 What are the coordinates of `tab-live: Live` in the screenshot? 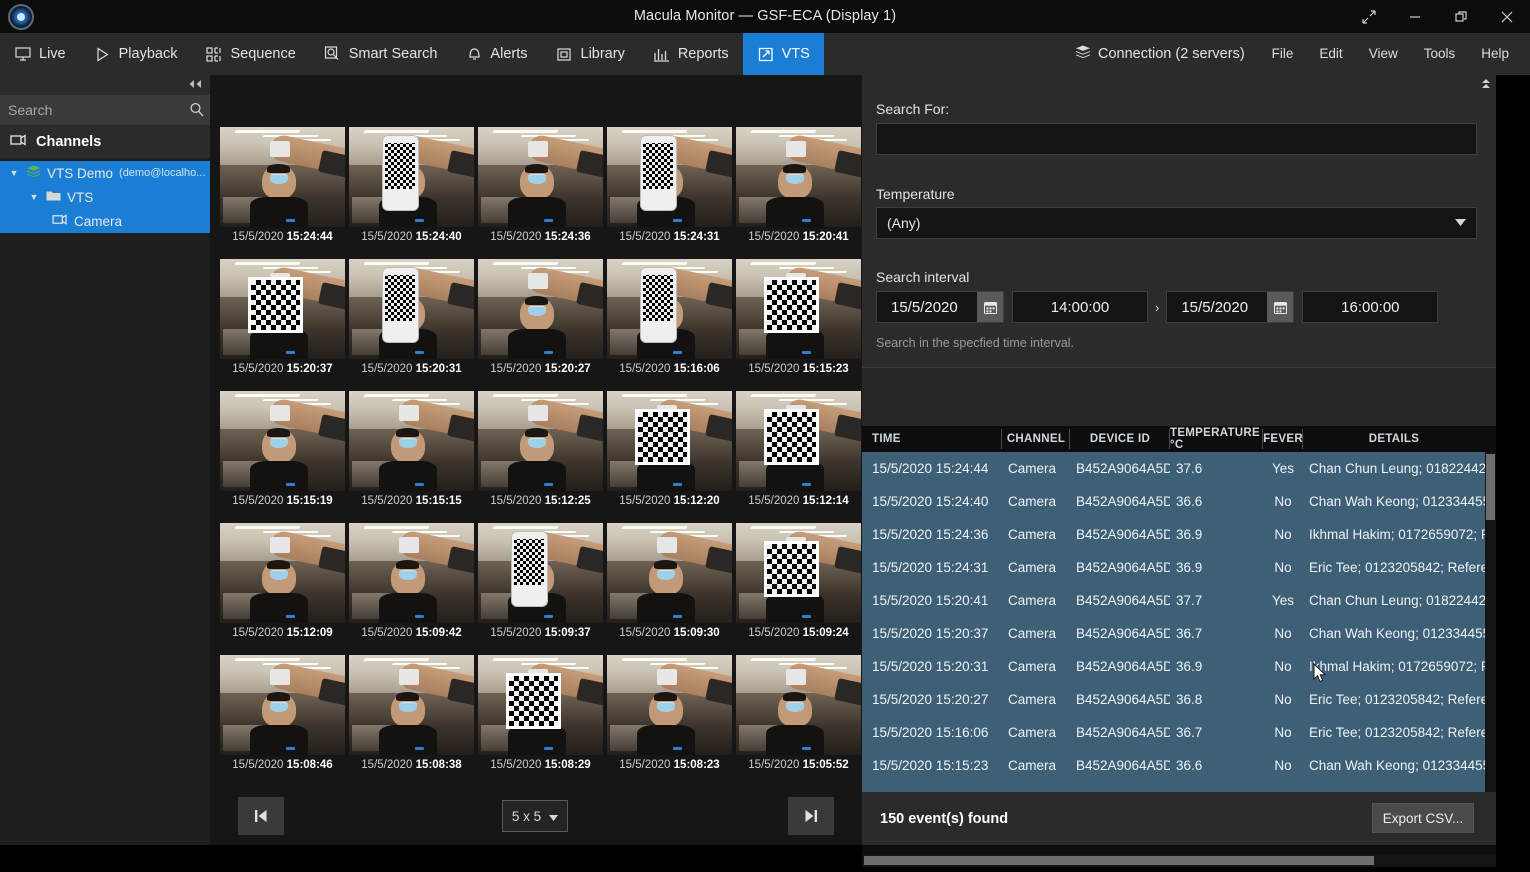 It's located at (40, 54).